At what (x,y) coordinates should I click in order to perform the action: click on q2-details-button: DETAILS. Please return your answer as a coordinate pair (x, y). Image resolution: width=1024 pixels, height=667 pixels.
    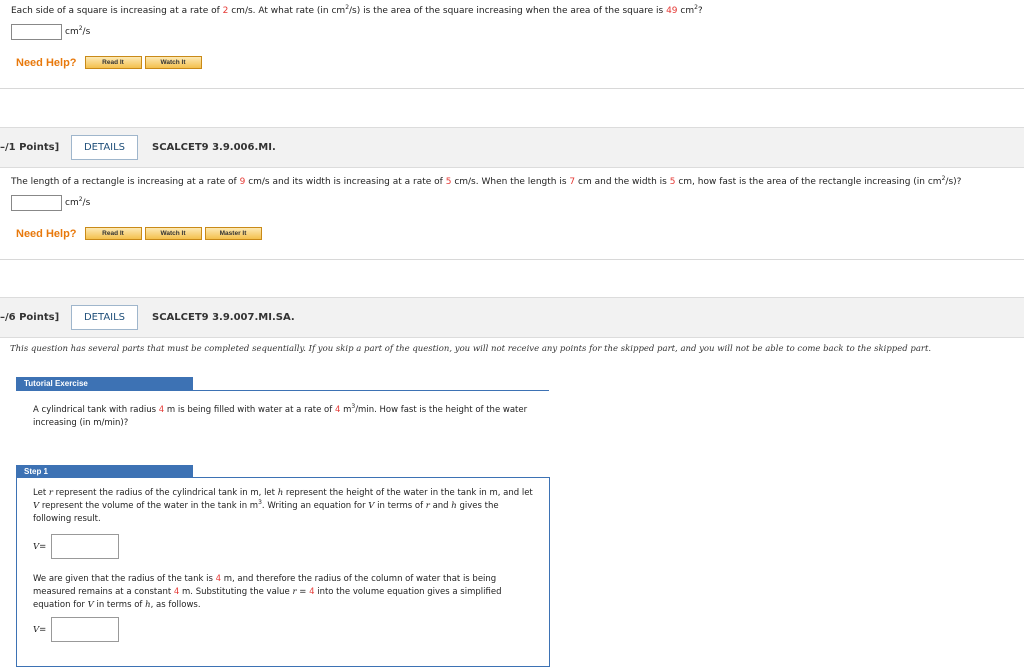
    Looking at the image, I should click on (104, 147).